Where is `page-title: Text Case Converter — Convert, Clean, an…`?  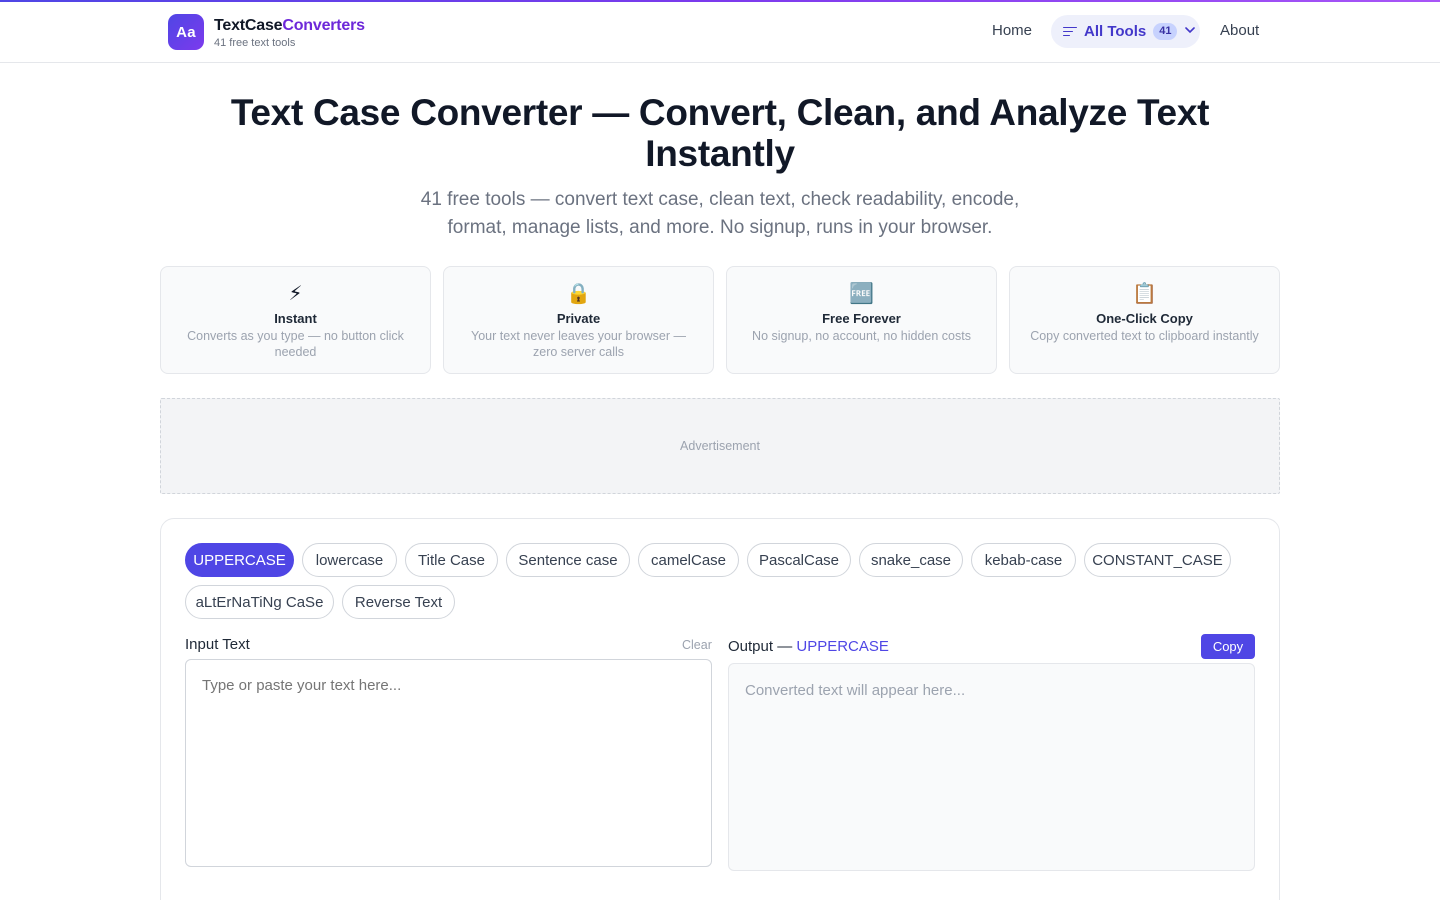 page-title: Text Case Converter — Convert, Clean, an… is located at coordinates (720, 133).